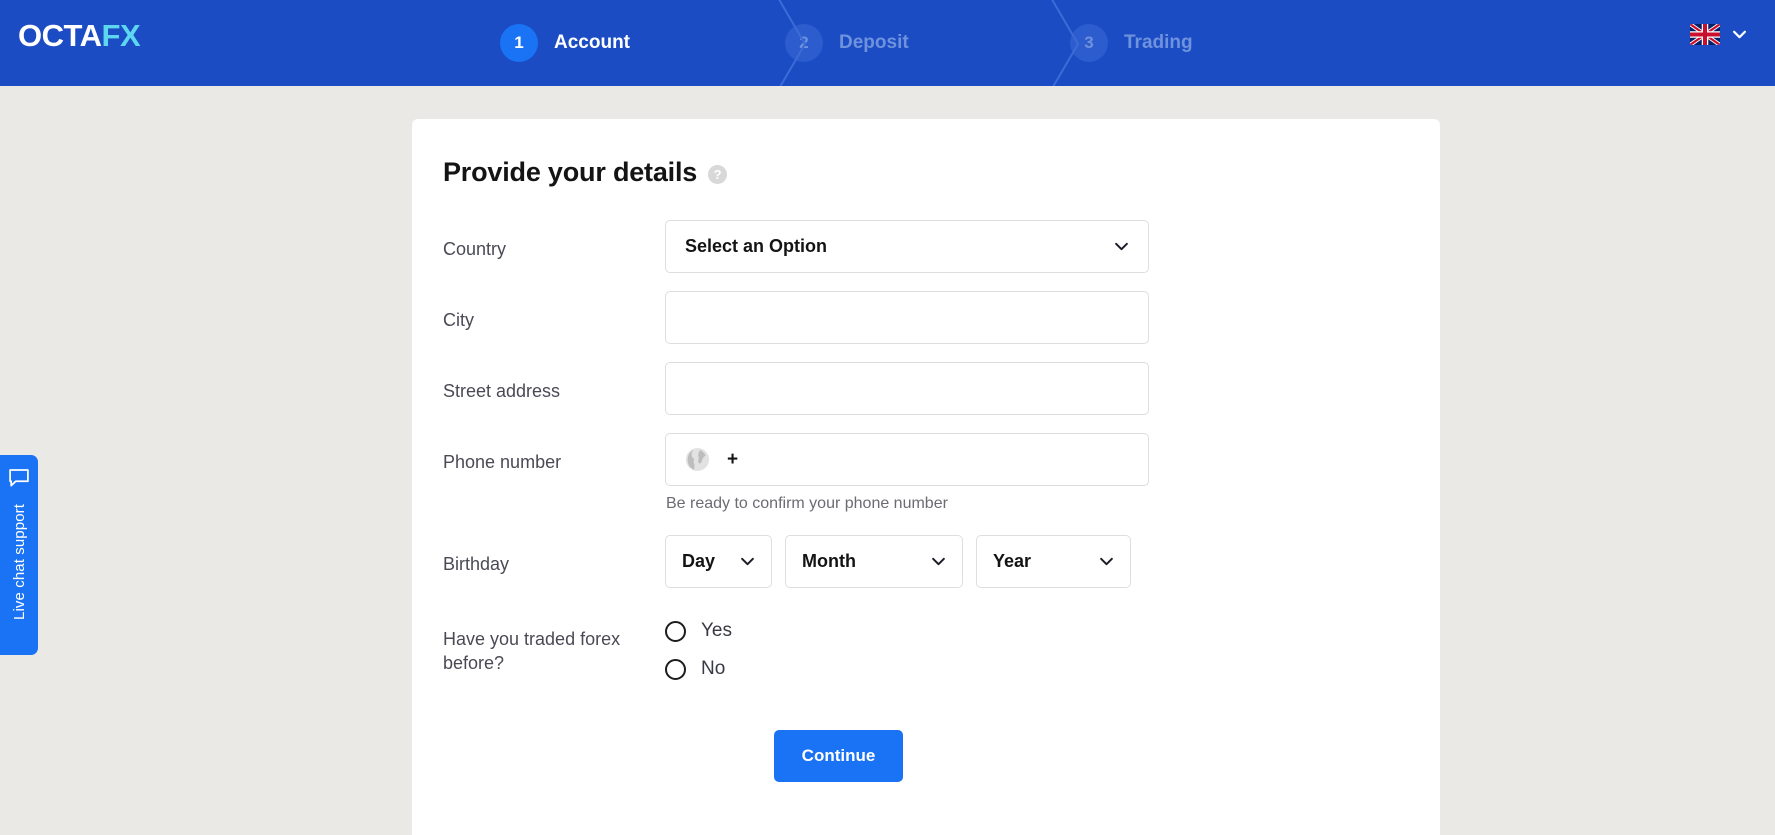  I want to click on step-trading: 3 Trading, so click(1172, 43).